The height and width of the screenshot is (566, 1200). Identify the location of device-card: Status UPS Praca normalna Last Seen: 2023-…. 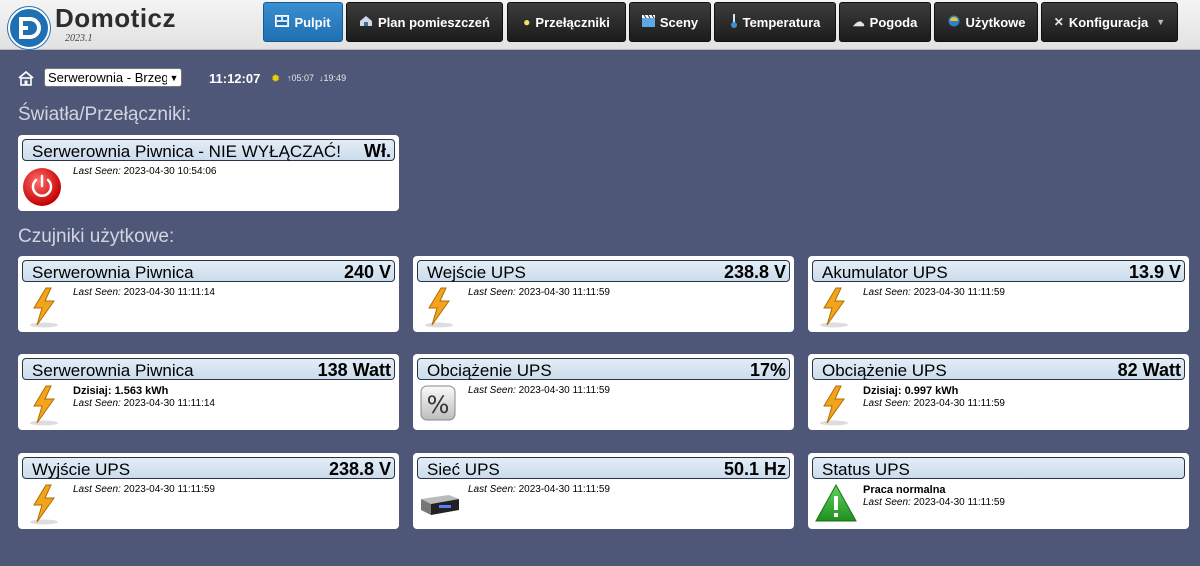
(998, 491).